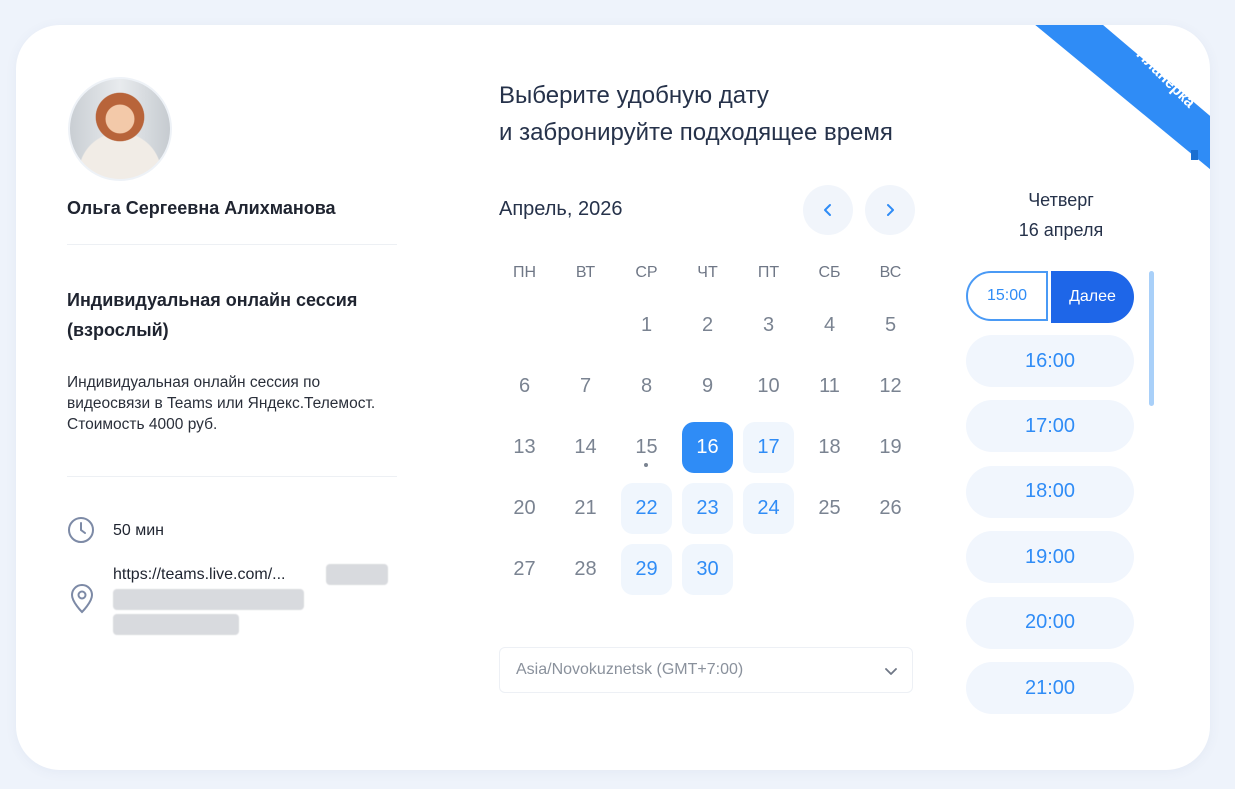 This screenshot has height=789, width=1235. I want to click on day-number: 12, so click(890, 386).